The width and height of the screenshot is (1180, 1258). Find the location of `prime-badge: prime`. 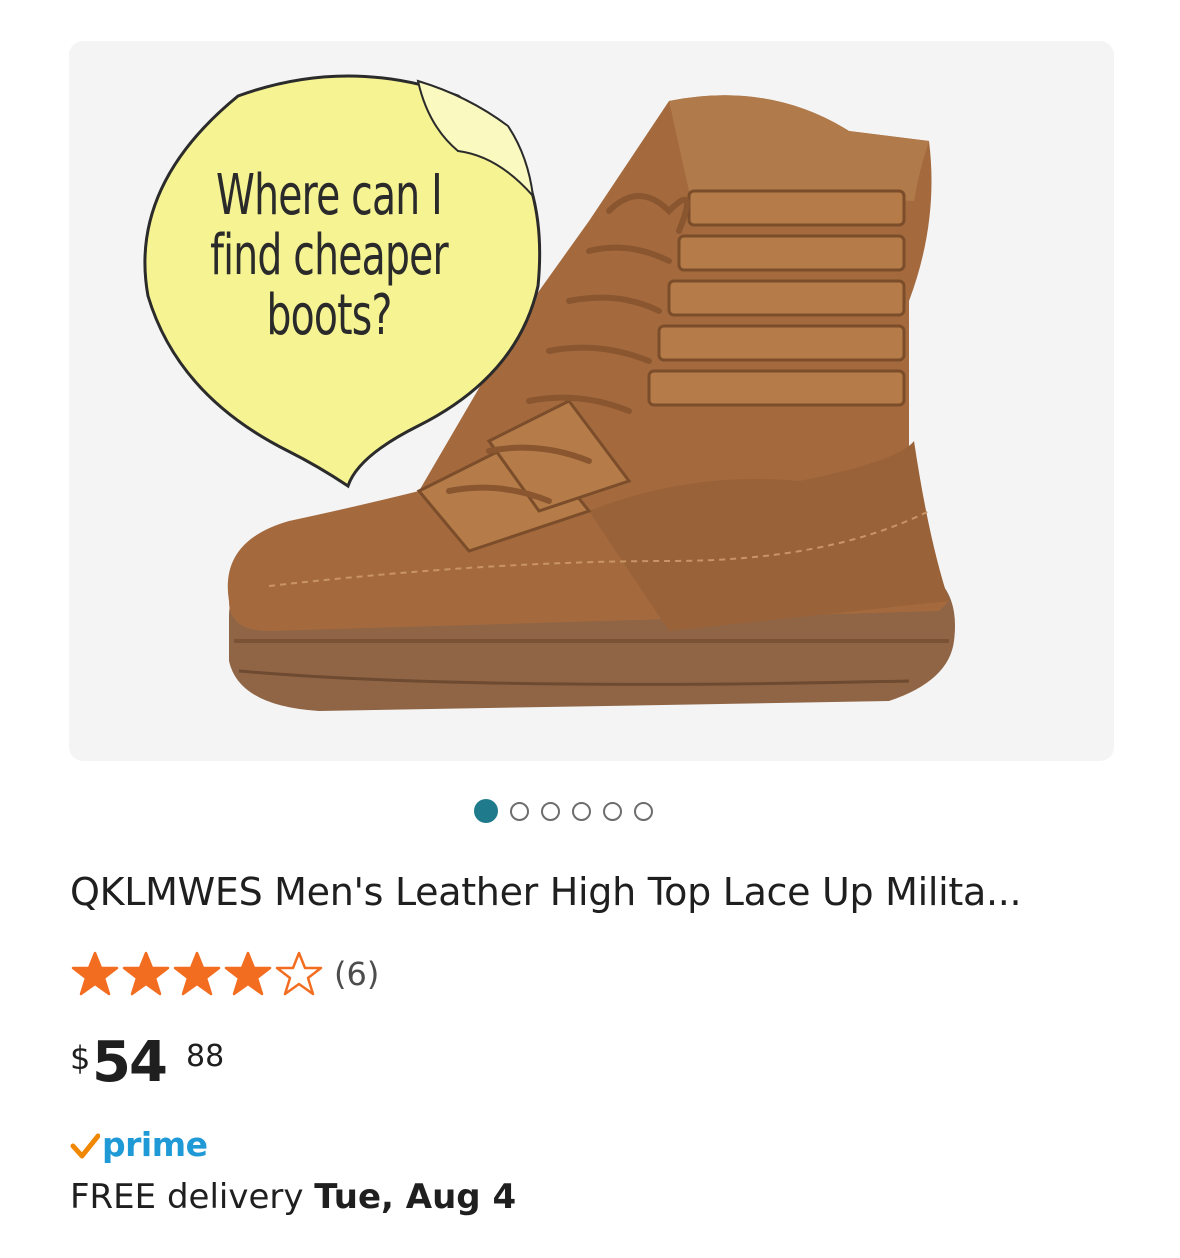

prime-badge: prime is located at coordinates (139, 1144).